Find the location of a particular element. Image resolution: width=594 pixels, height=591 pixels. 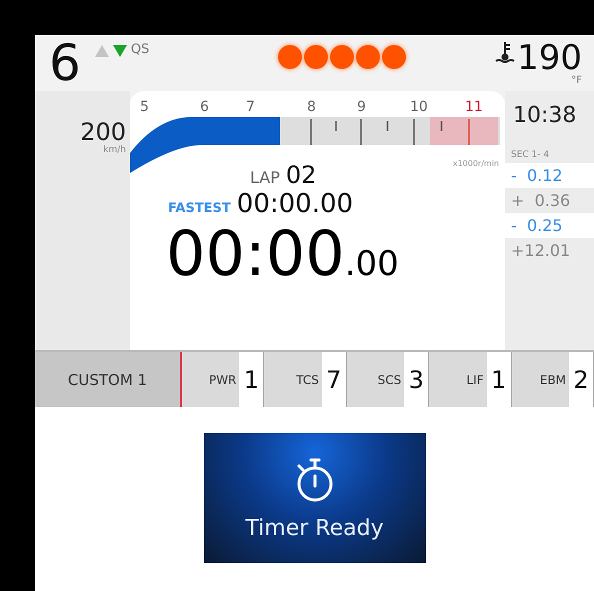

lap-number: 02 is located at coordinates (301, 175).